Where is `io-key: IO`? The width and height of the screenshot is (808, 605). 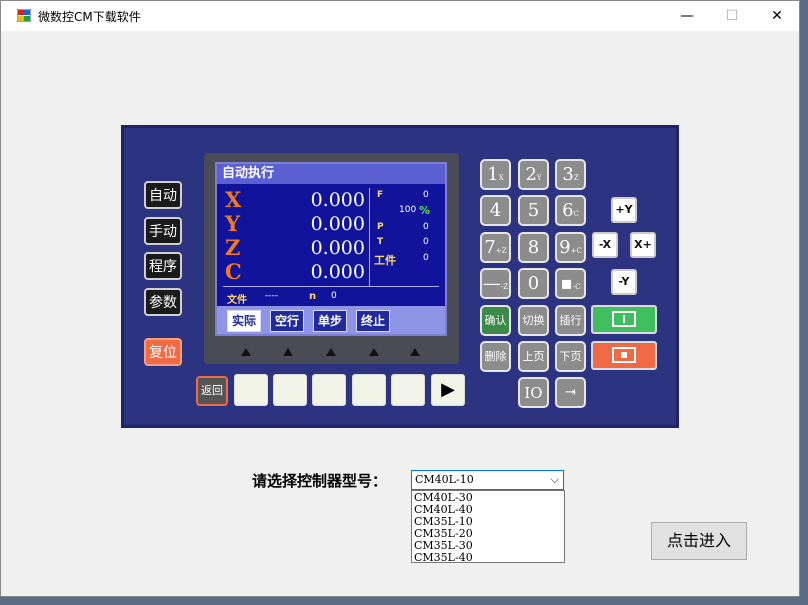 io-key: IO is located at coordinates (533, 392).